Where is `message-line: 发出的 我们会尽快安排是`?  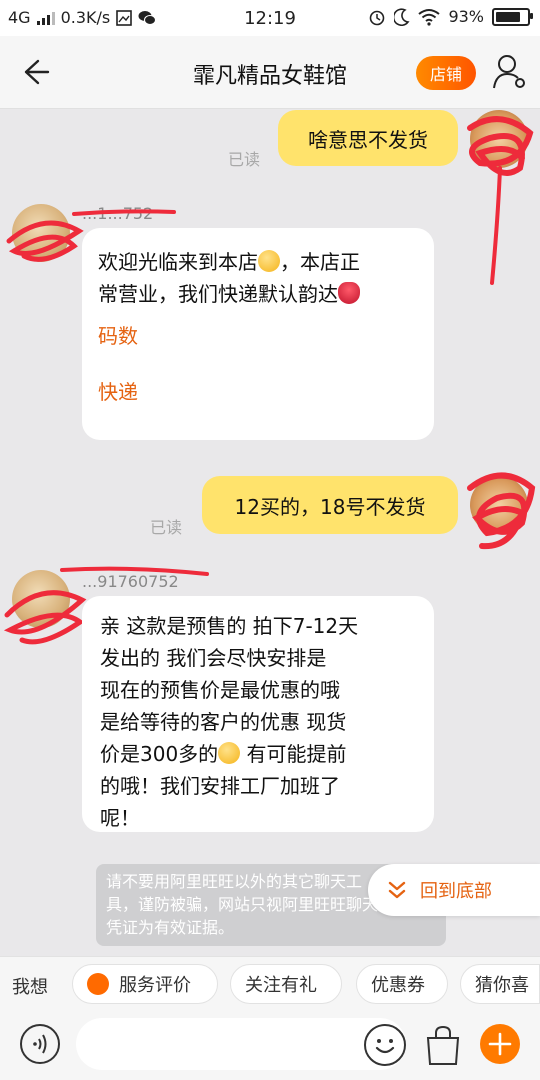
message-line: 发出的 我们会尽快安排是 is located at coordinates (213, 658).